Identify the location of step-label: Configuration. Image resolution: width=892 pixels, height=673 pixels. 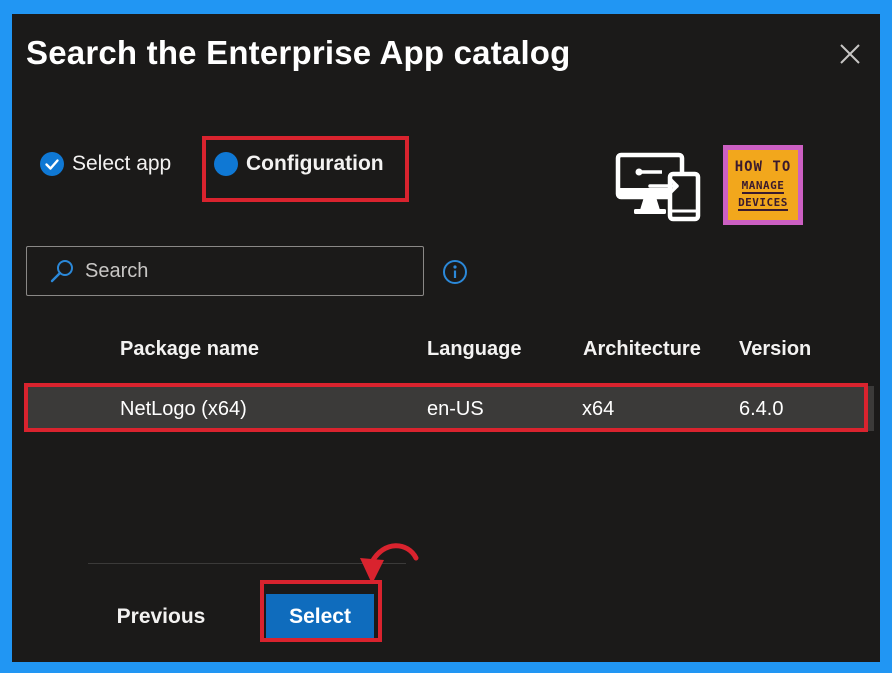
(315, 163).